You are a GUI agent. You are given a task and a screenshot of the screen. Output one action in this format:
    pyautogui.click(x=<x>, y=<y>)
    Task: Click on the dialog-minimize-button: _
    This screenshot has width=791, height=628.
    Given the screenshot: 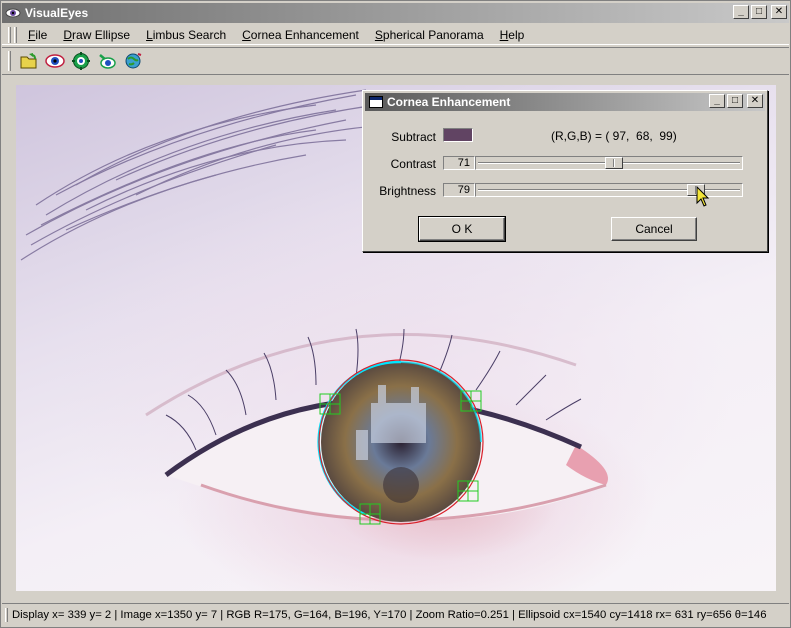 What is the action you would take?
    pyautogui.click(x=717, y=101)
    